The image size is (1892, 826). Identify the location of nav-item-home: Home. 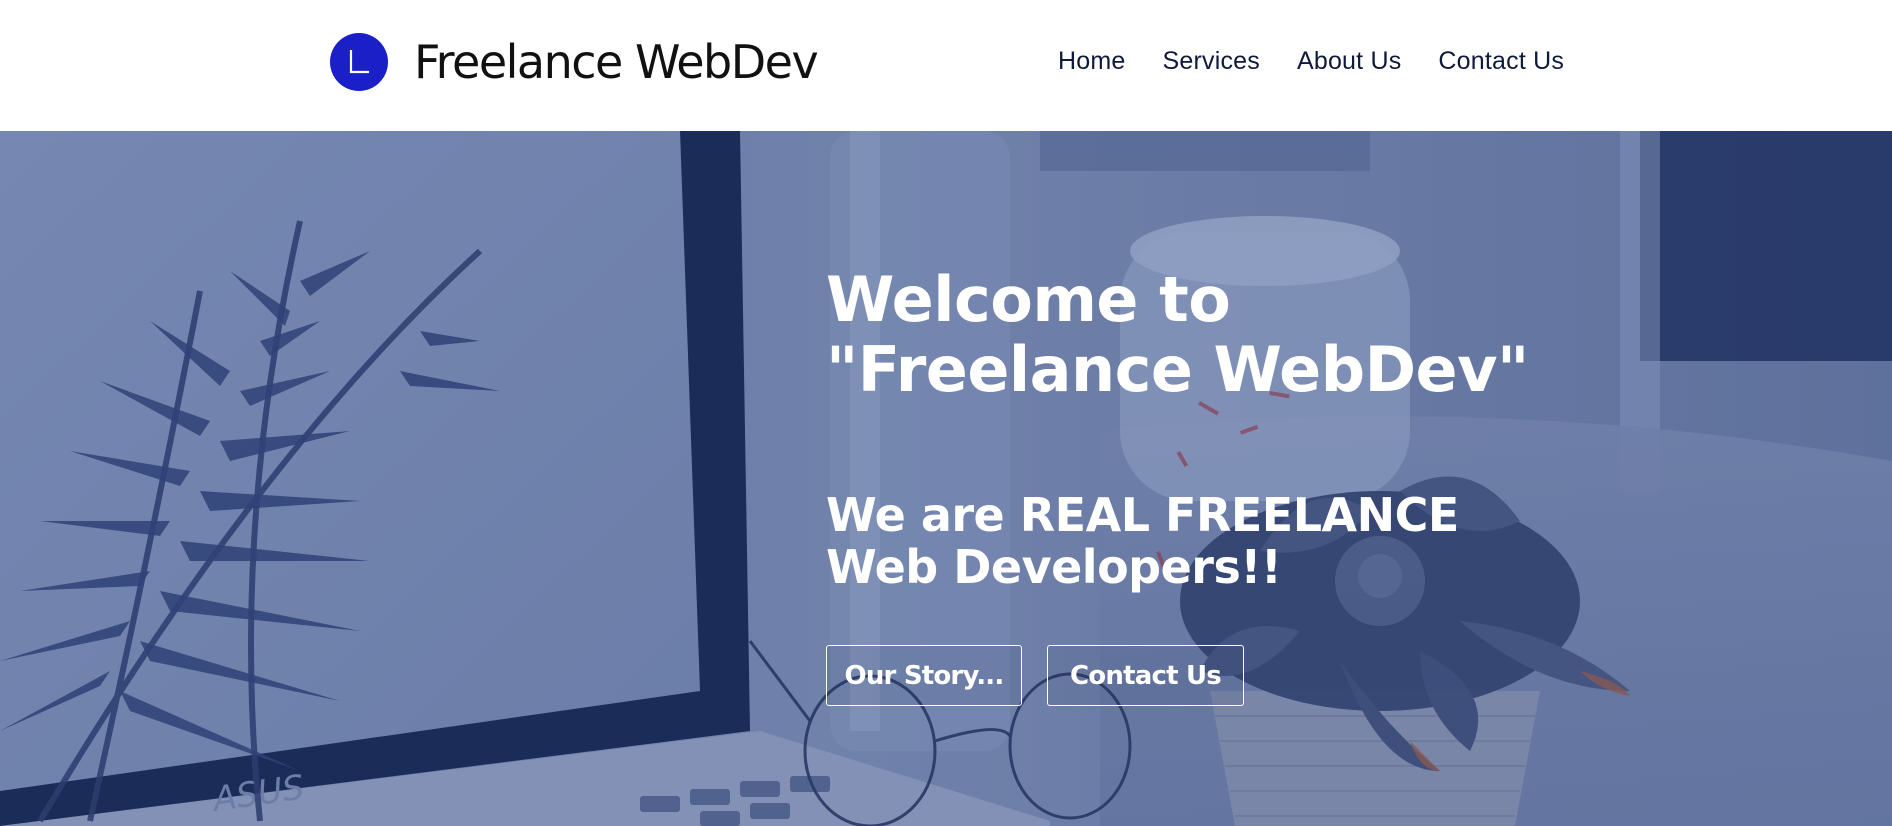
(1092, 61).